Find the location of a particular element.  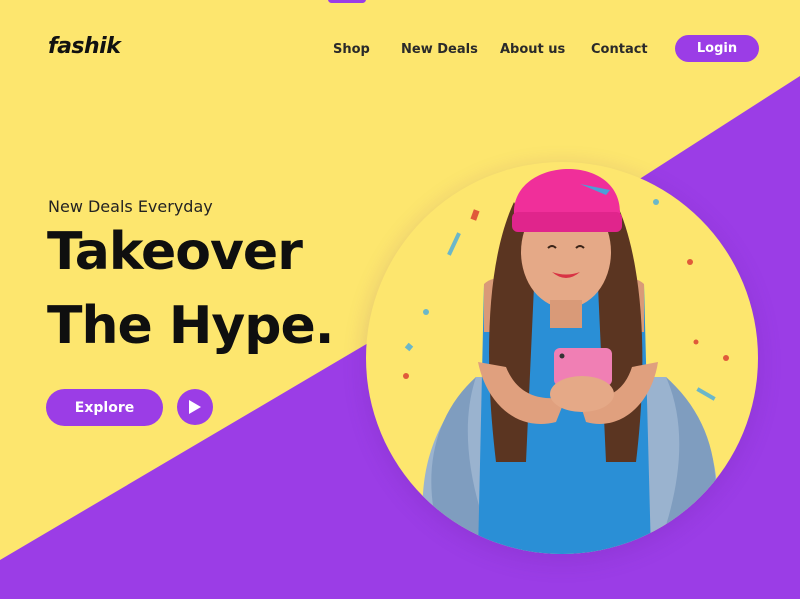

top-indicator is located at coordinates (347, 1).